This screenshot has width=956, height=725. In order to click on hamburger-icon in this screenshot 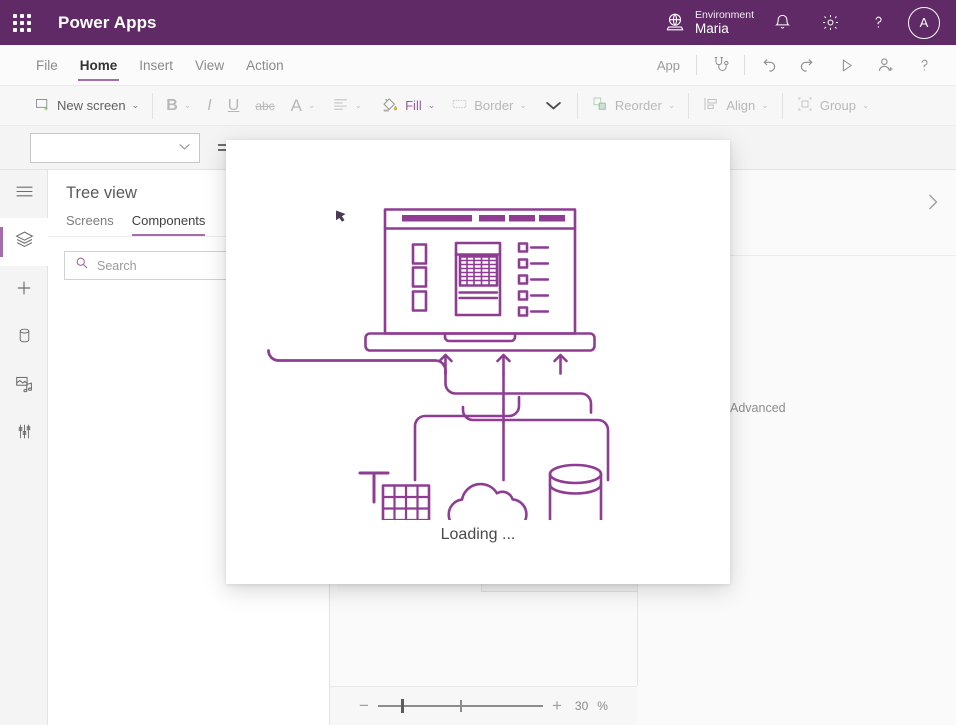, I will do `click(24, 194)`.